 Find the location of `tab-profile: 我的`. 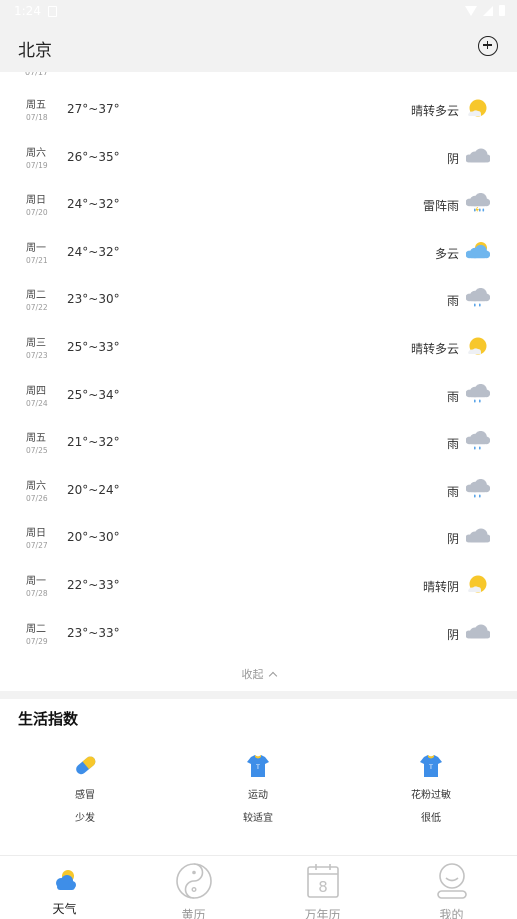

tab-profile: 我的 is located at coordinates (451, 887).